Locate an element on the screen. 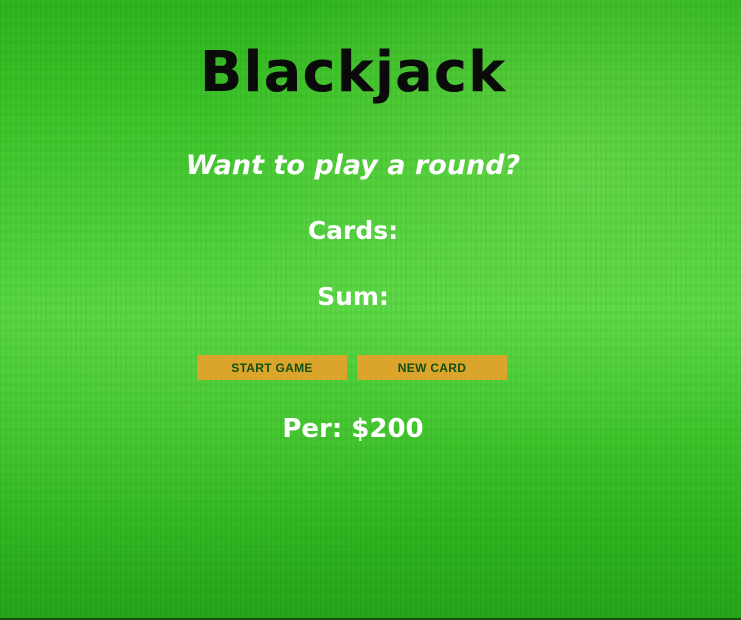  cards-display: Cards: is located at coordinates (353, 230).